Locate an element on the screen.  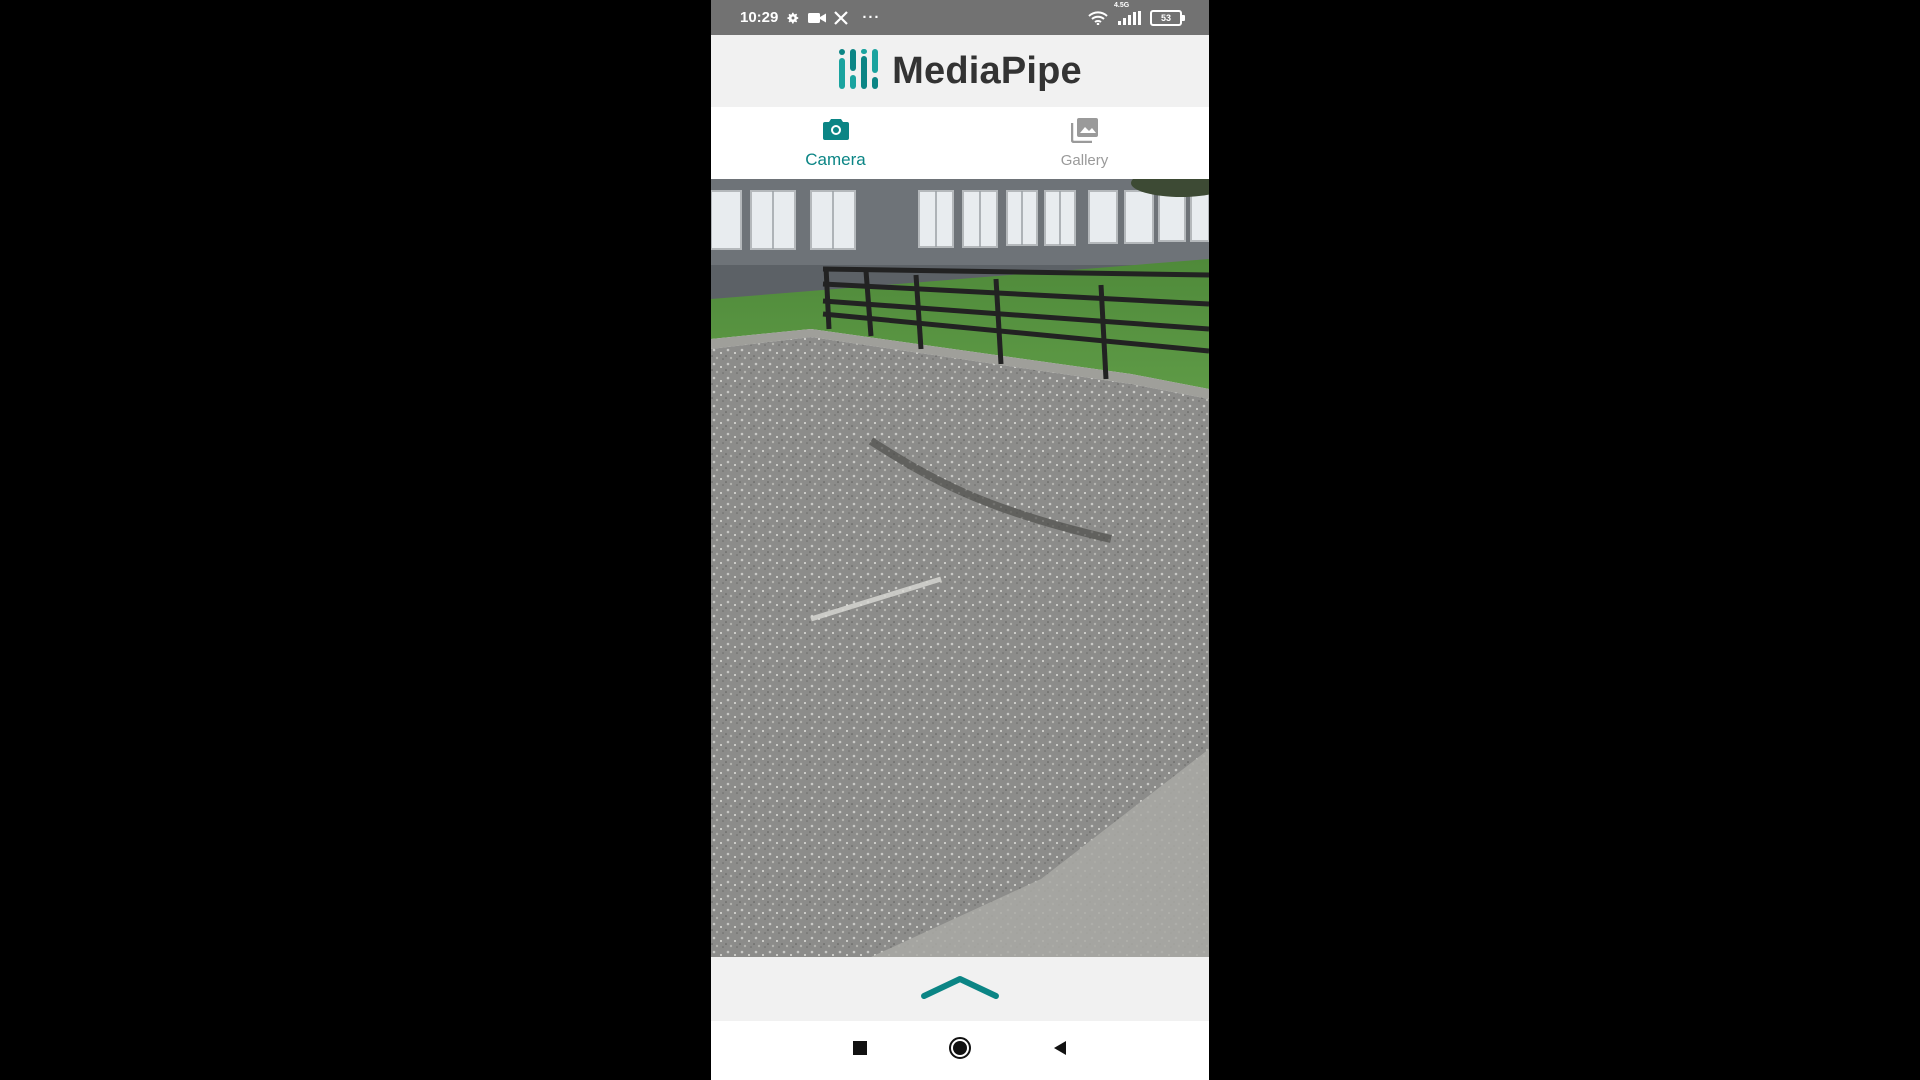
status-left: 10:29 ··· is located at coordinates (810, 17).